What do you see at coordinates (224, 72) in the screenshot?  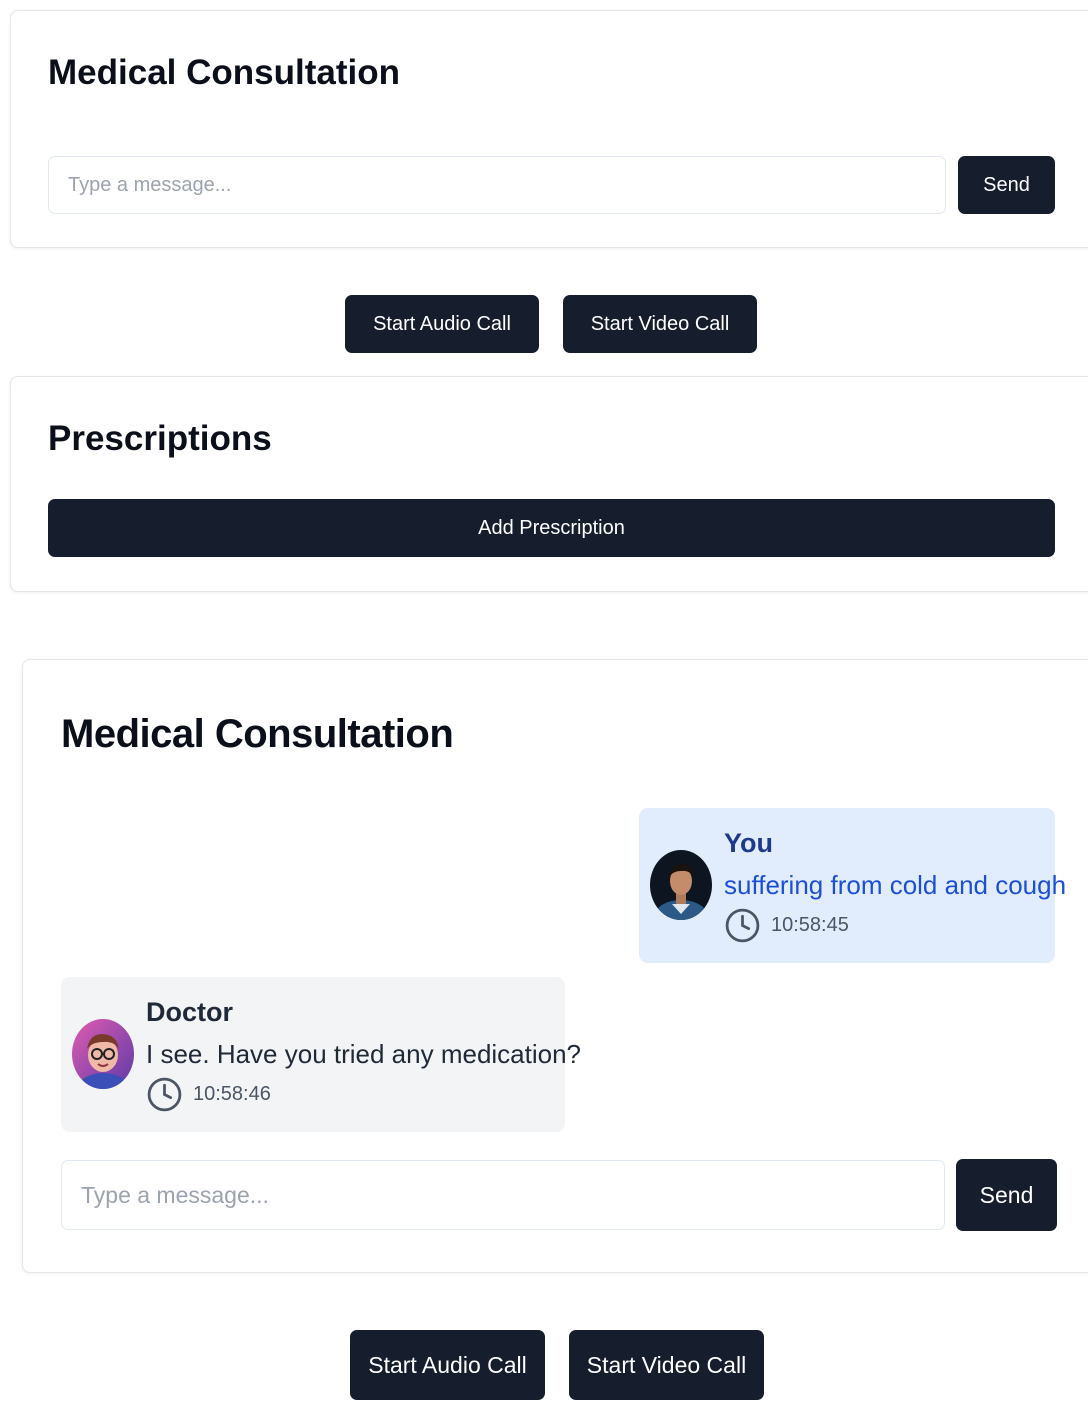 I see `page-title: Medical Consultation` at bounding box center [224, 72].